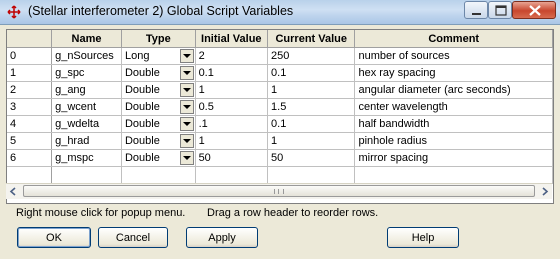 The image size is (560, 259). I want to click on status-hint-popup: Right mouse click for popup menu., so click(101, 213).